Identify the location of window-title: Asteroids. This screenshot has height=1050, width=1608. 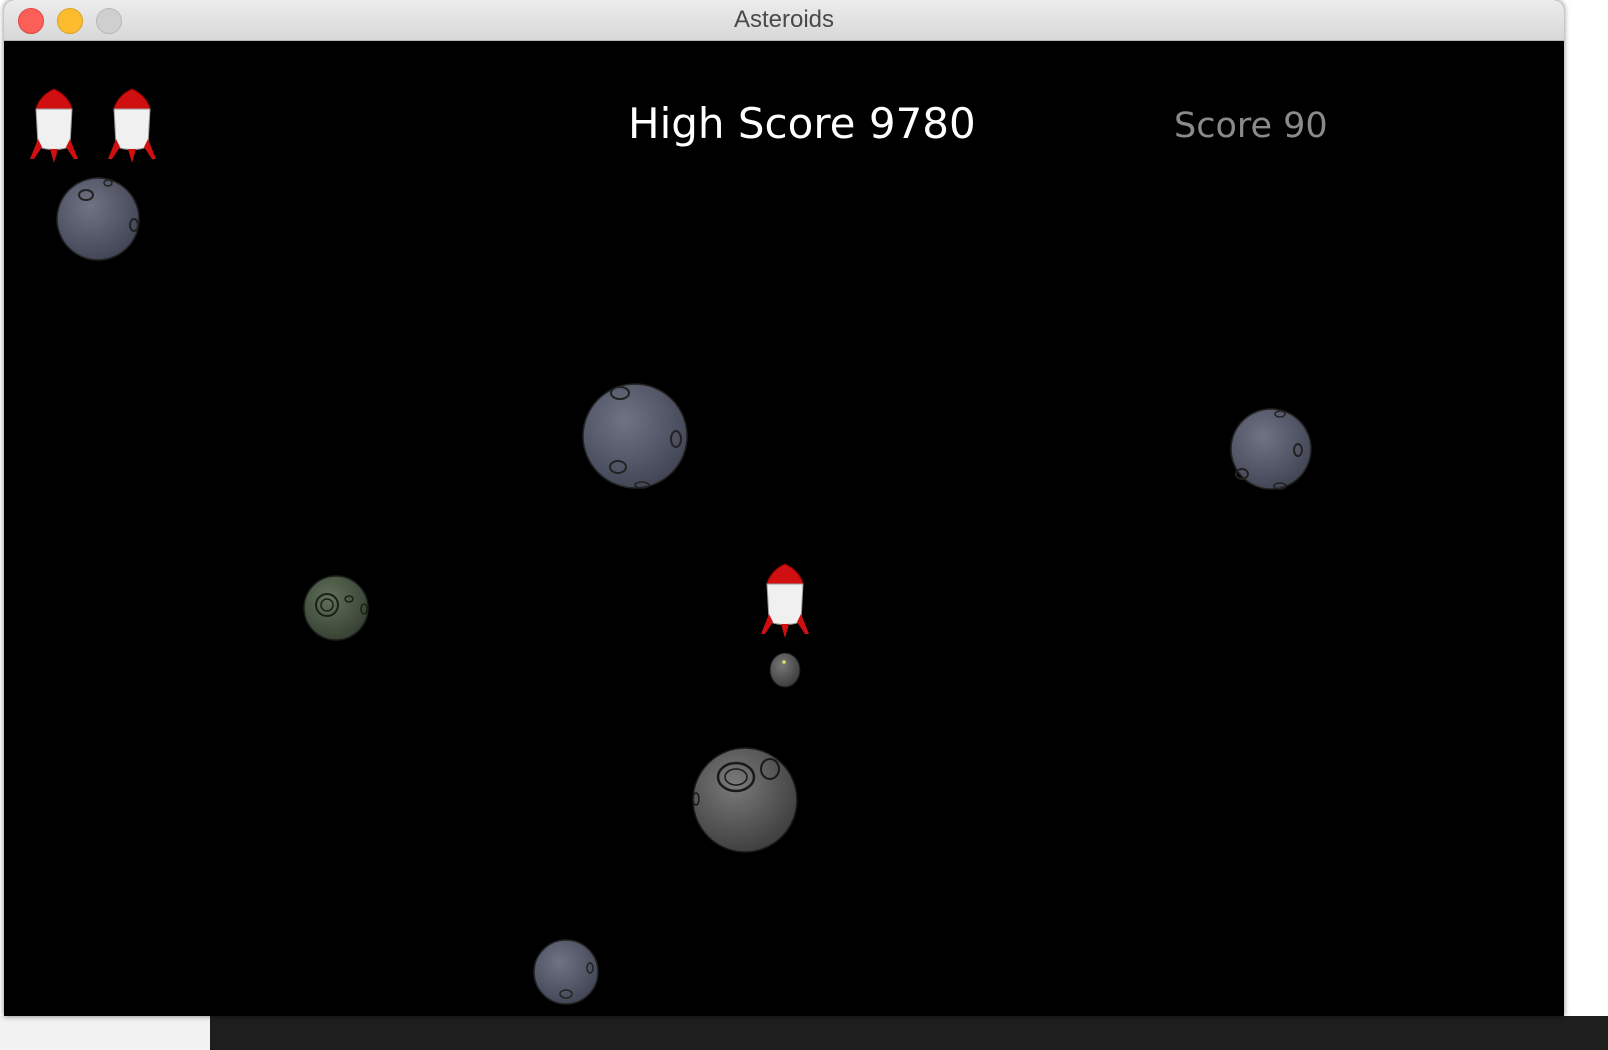
(784, 19).